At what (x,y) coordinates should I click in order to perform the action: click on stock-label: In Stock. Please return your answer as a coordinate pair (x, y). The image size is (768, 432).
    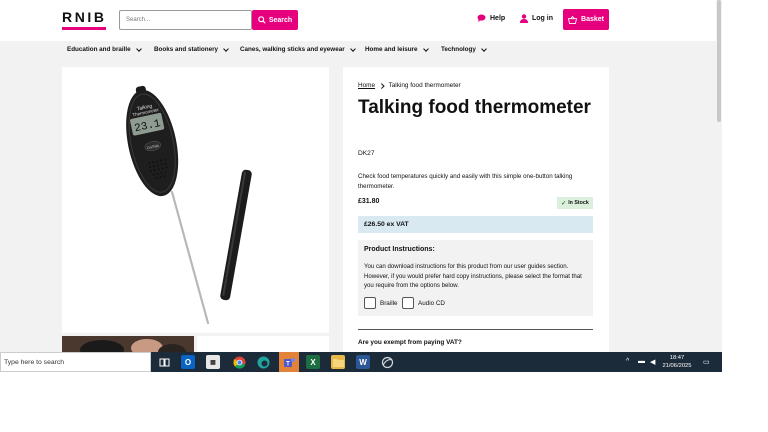
    Looking at the image, I should click on (578, 203).